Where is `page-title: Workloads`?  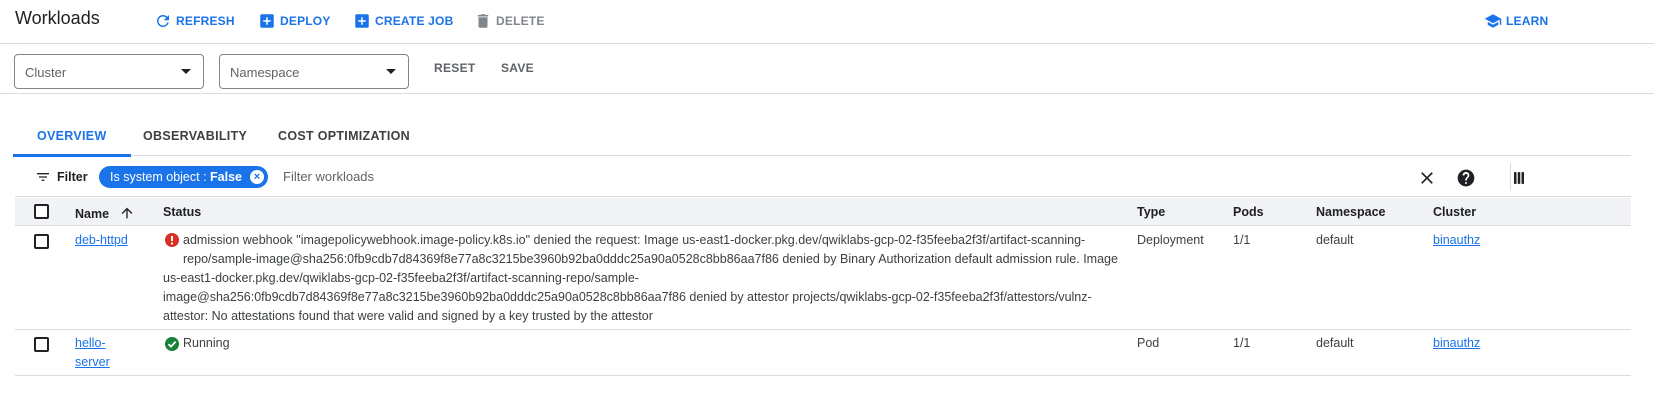
page-title: Workloads is located at coordinates (57, 18).